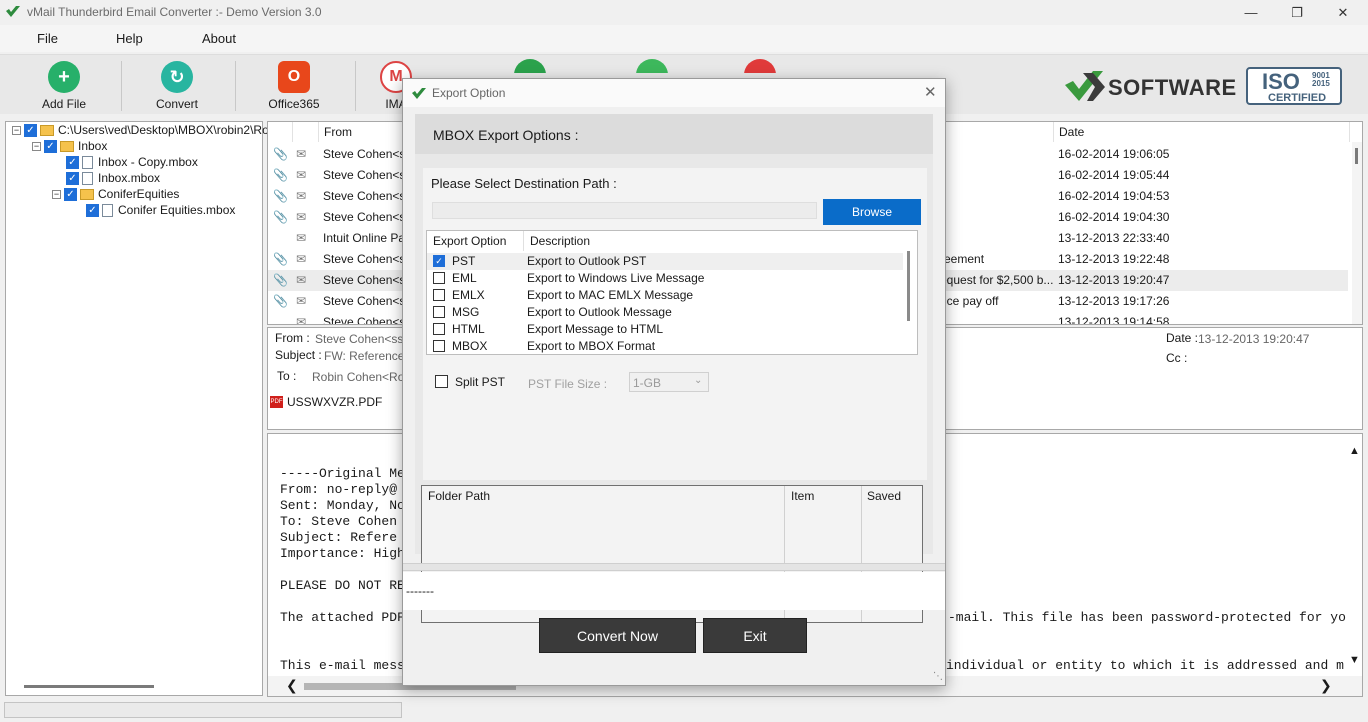 This screenshot has height=722, width=1368. What do you see at coordinates (962, 259) in the screenshot?
I see `subject-cell: reement` at bounding box center [962, 259].